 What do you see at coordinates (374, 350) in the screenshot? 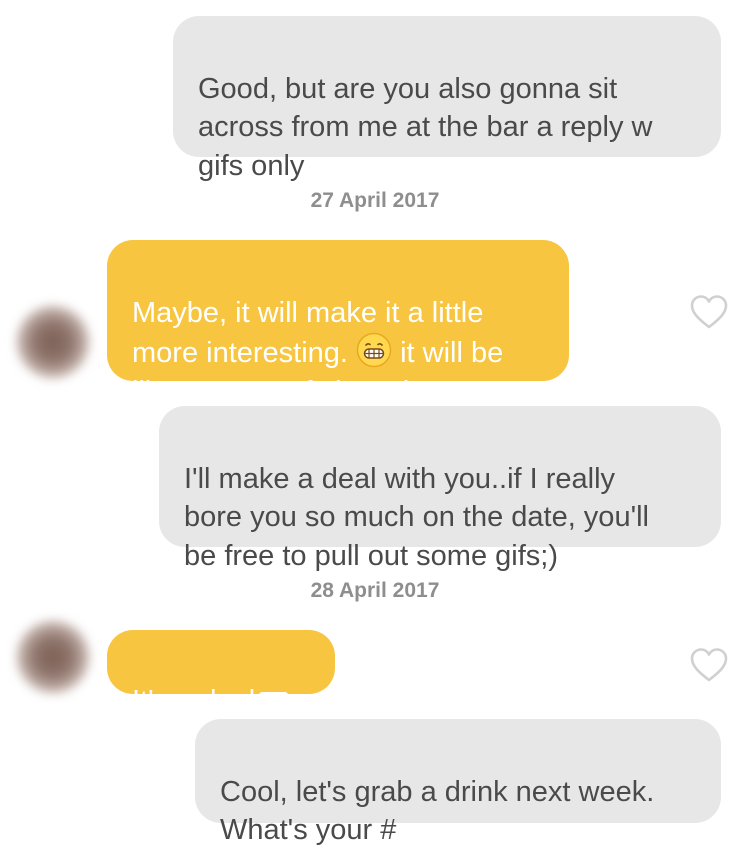
I see `grimacing-face-icon` at bounding box center [374, 350].